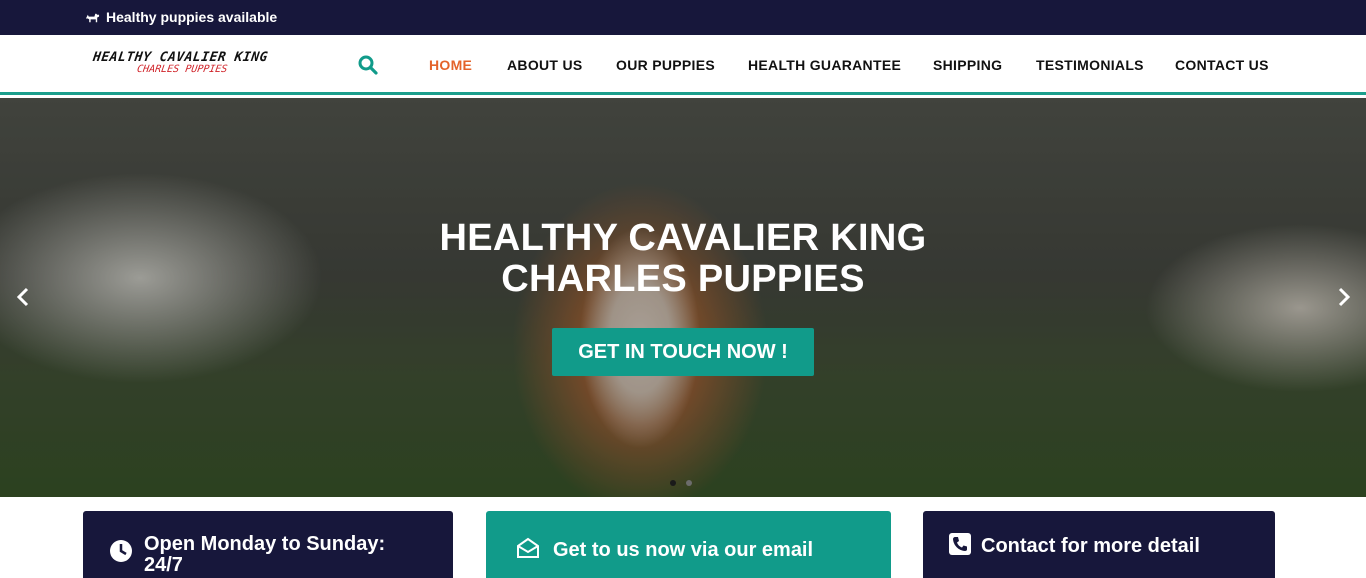  I want to click on availability-notice: Healthy puppies available, so click(181, 17).